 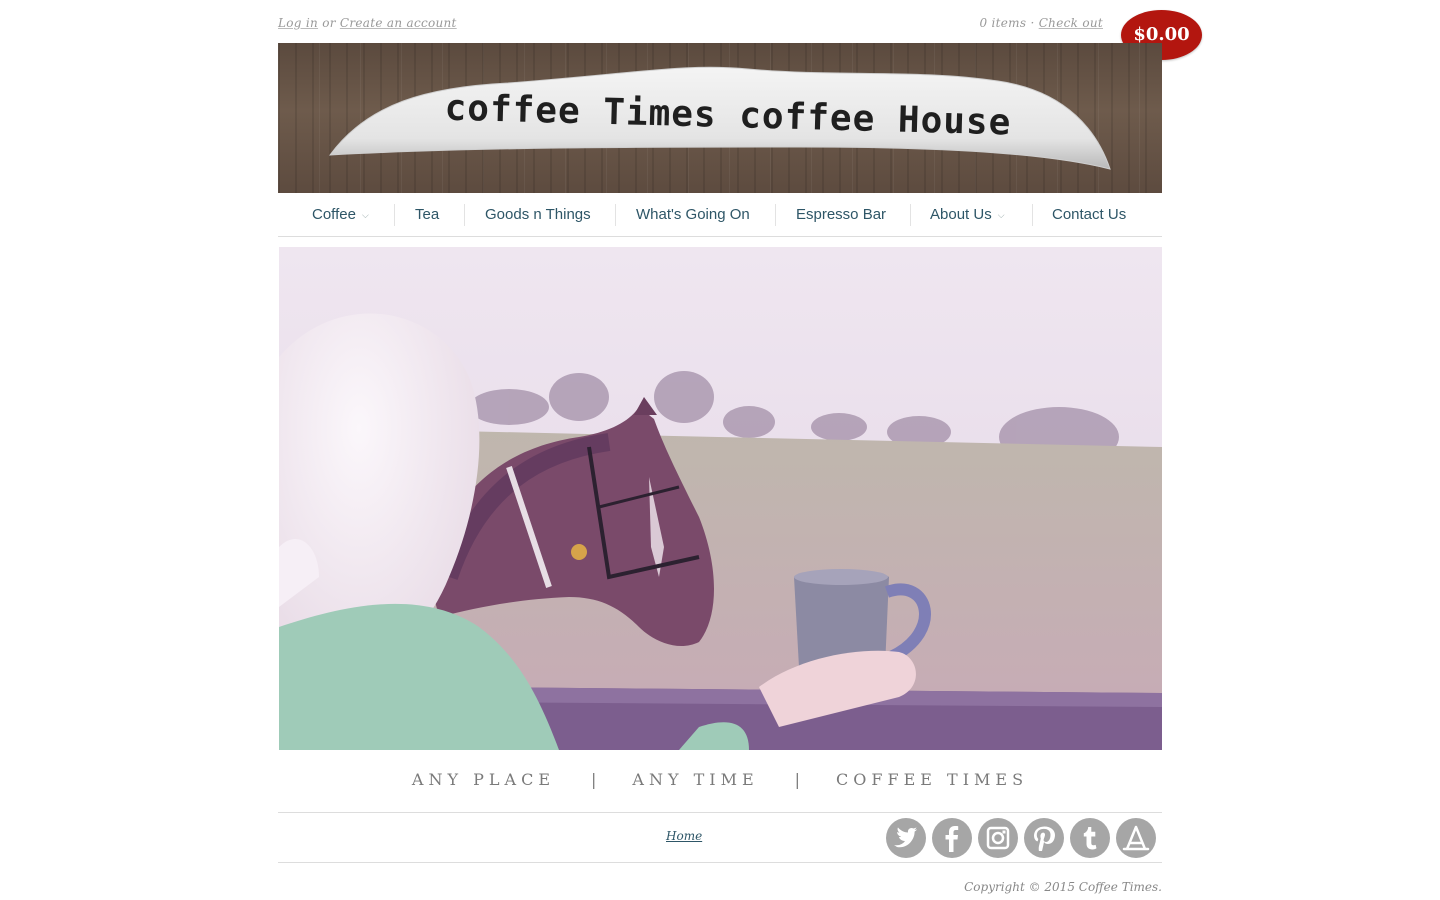 I want to click on footer-home-link: Home, so click(x=684, y=836).